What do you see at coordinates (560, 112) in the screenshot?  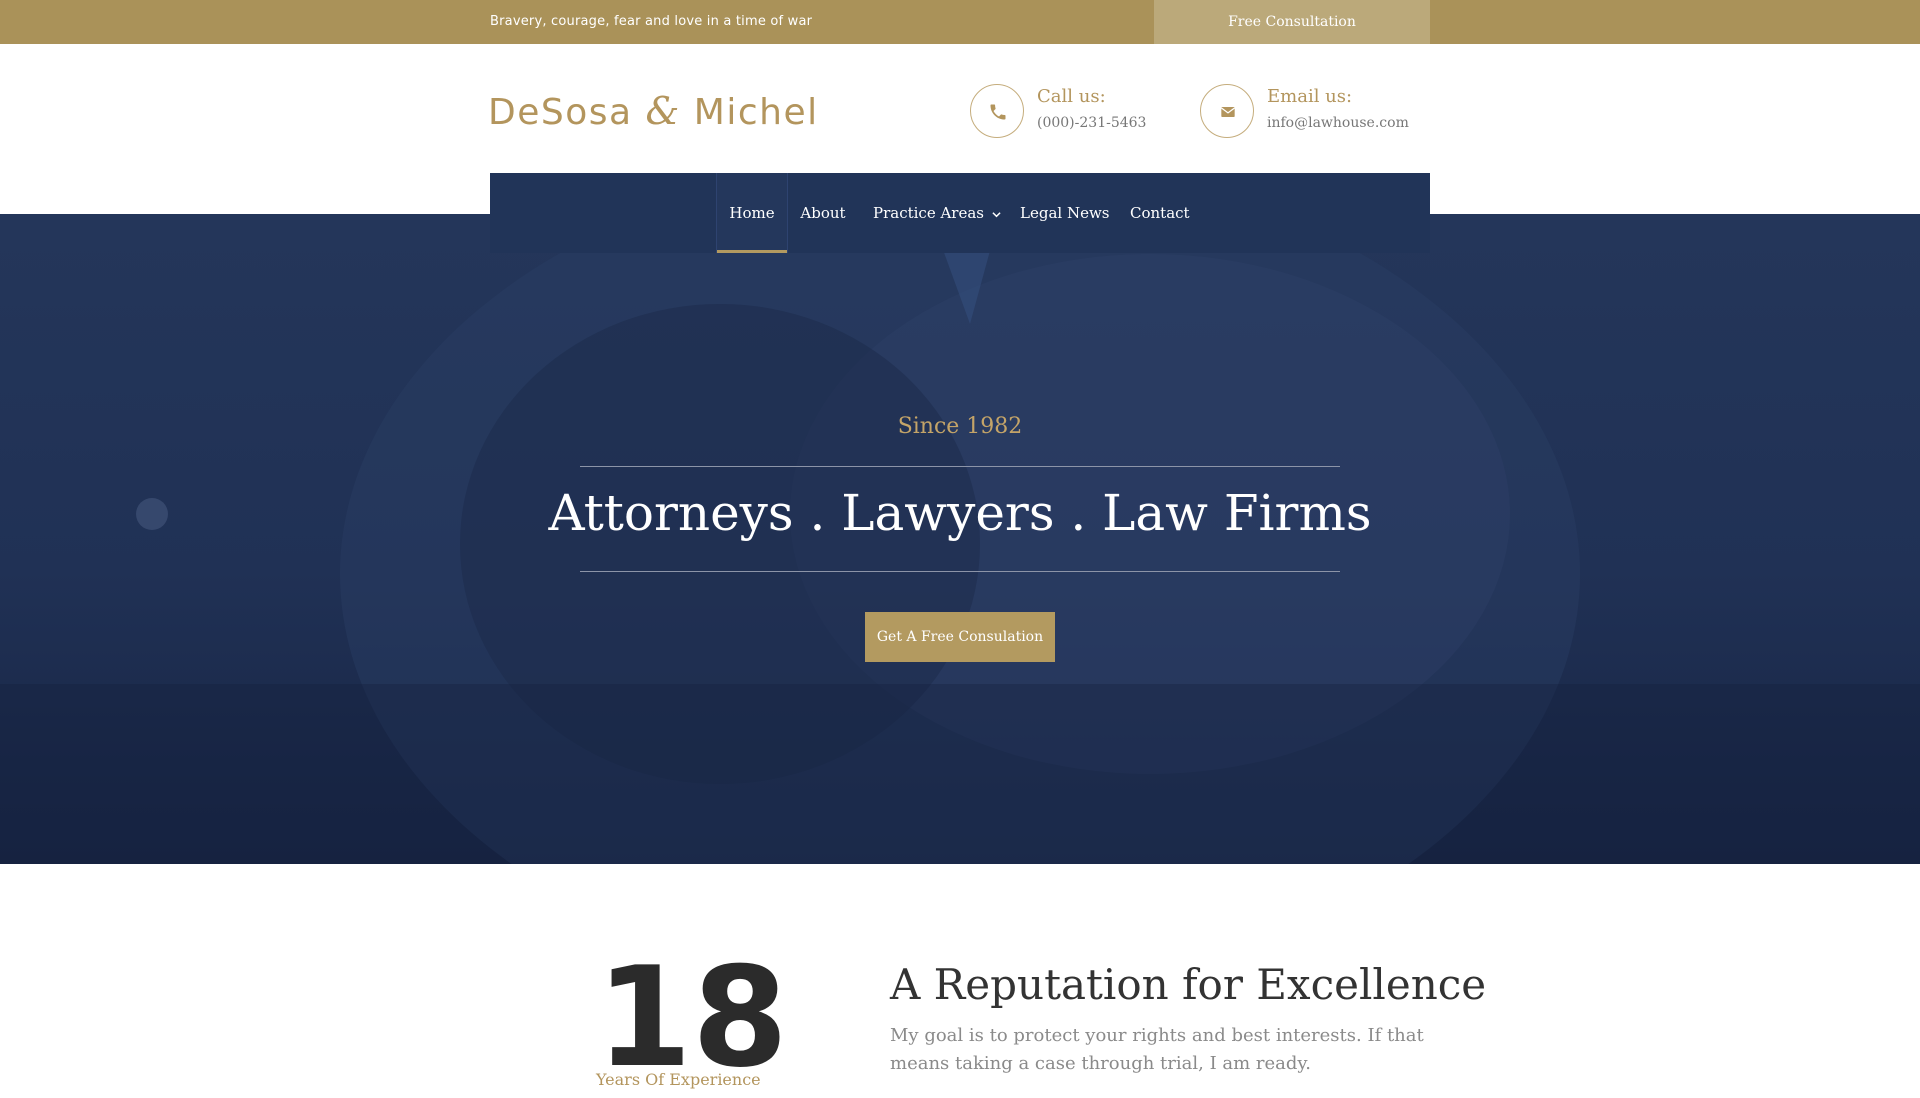 I see `logo-text-left: DeSosa` at bounding box center [560, 112].